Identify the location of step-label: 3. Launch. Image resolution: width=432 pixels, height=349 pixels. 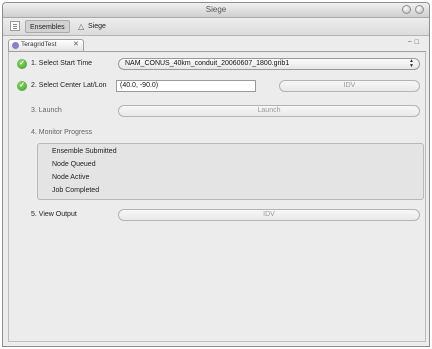
(46, 110).